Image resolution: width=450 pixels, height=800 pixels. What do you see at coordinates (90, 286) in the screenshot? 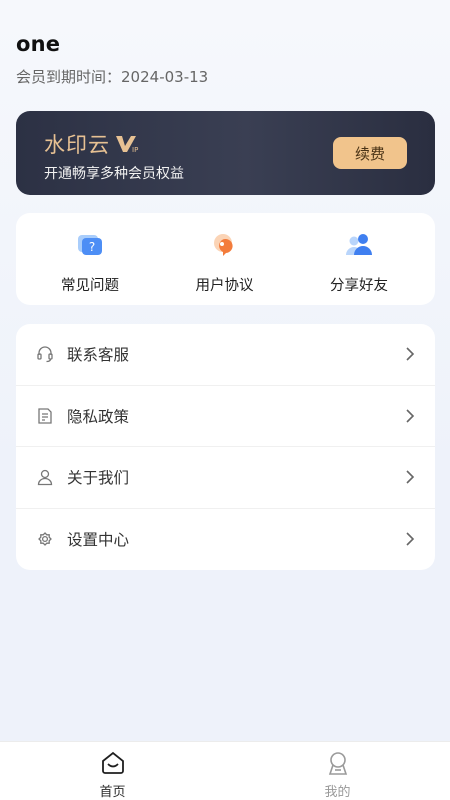
I see `quick-action-label: 常见问题` at bounding box center [90, 286].